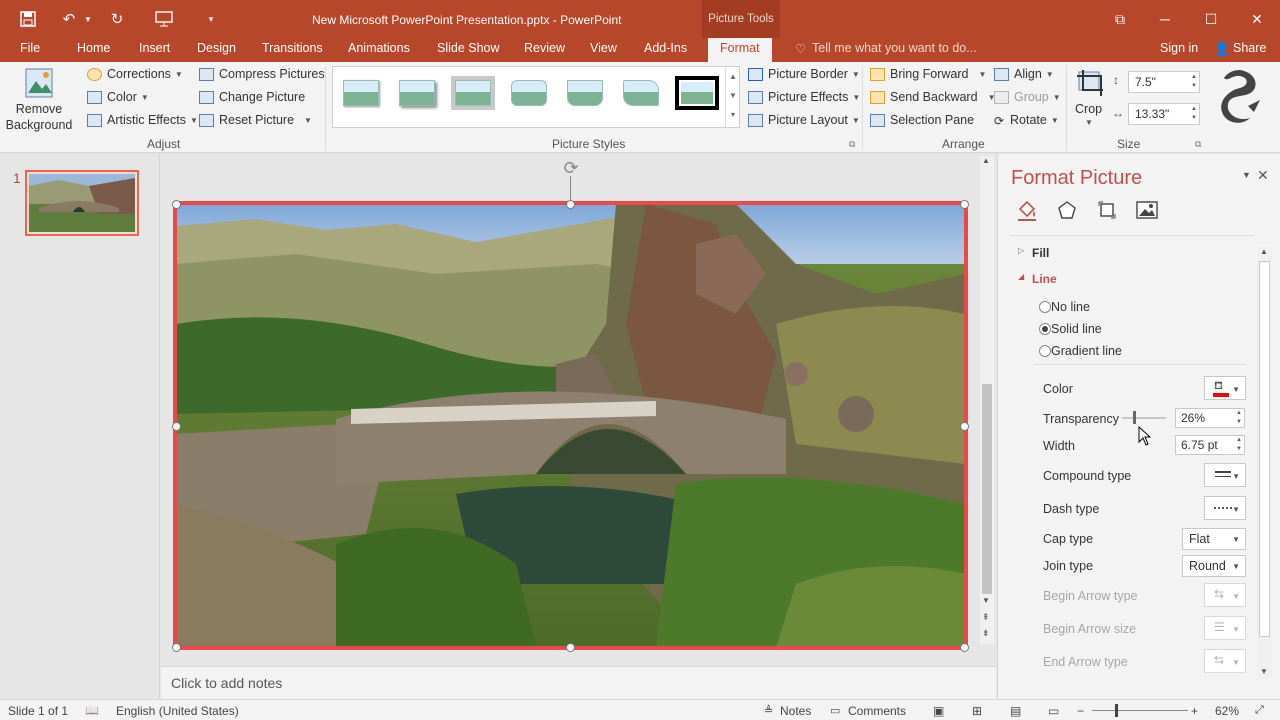  What do you see at coordinates (1165, 19) in the screenshot?
I see `minimize-icon: ─` at bounding box center [1165, 19].